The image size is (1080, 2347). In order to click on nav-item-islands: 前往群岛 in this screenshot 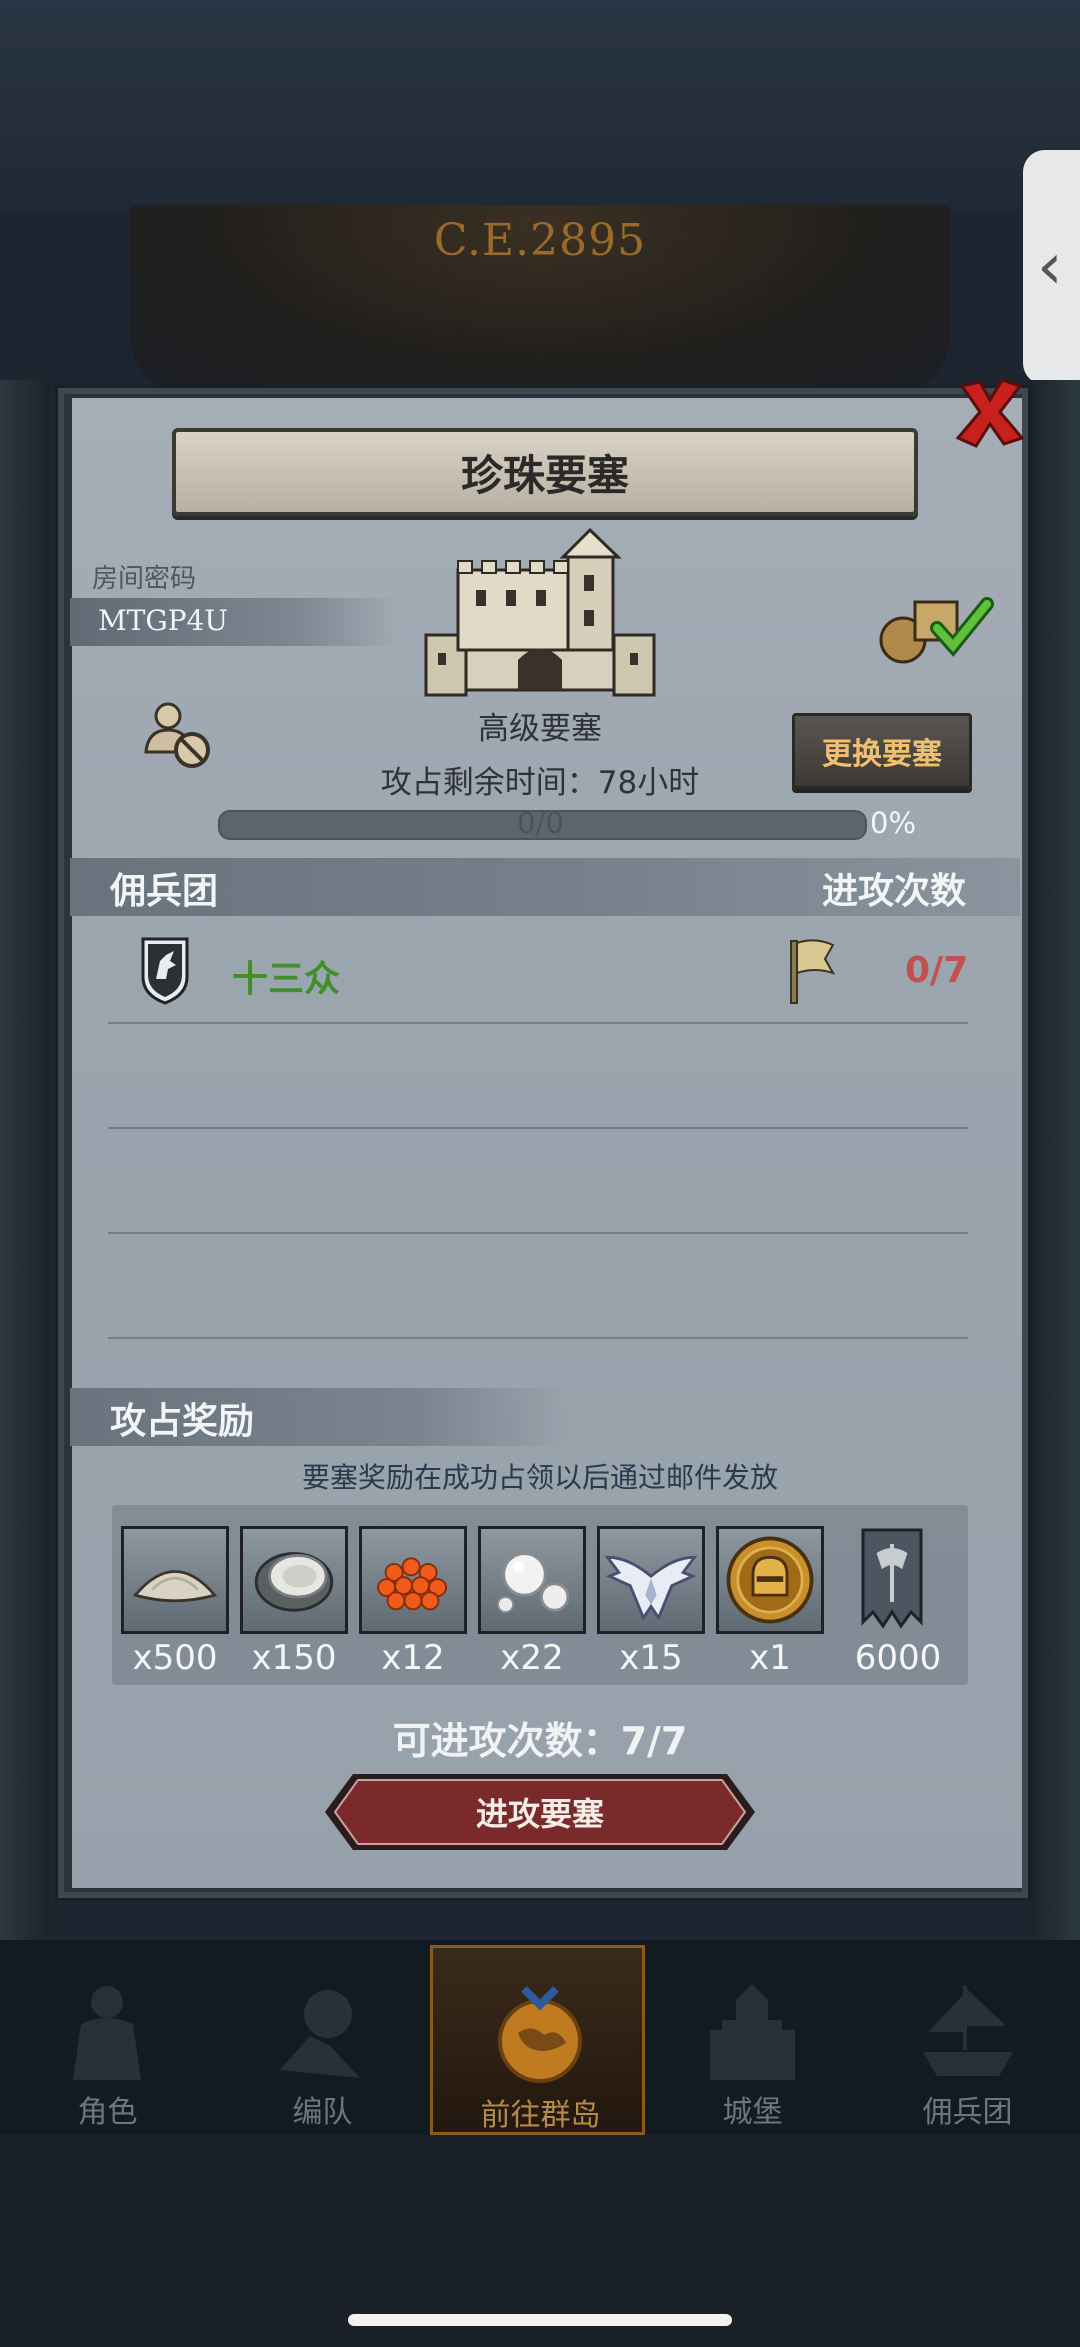, I will do `click(537, 2040)`.